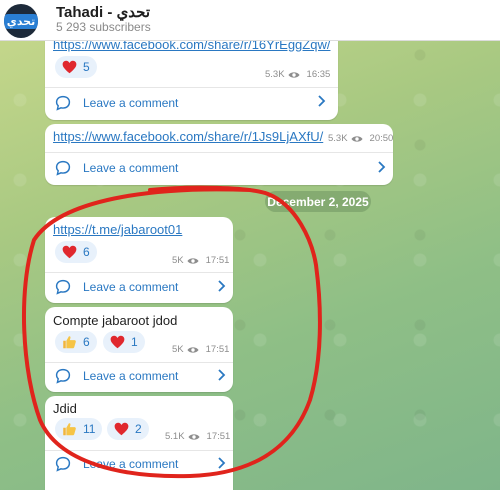 The width and height of the screenshot is (500, 490). I want to click on subscriber-count: 5 293 subscribers, so click(103, 27).